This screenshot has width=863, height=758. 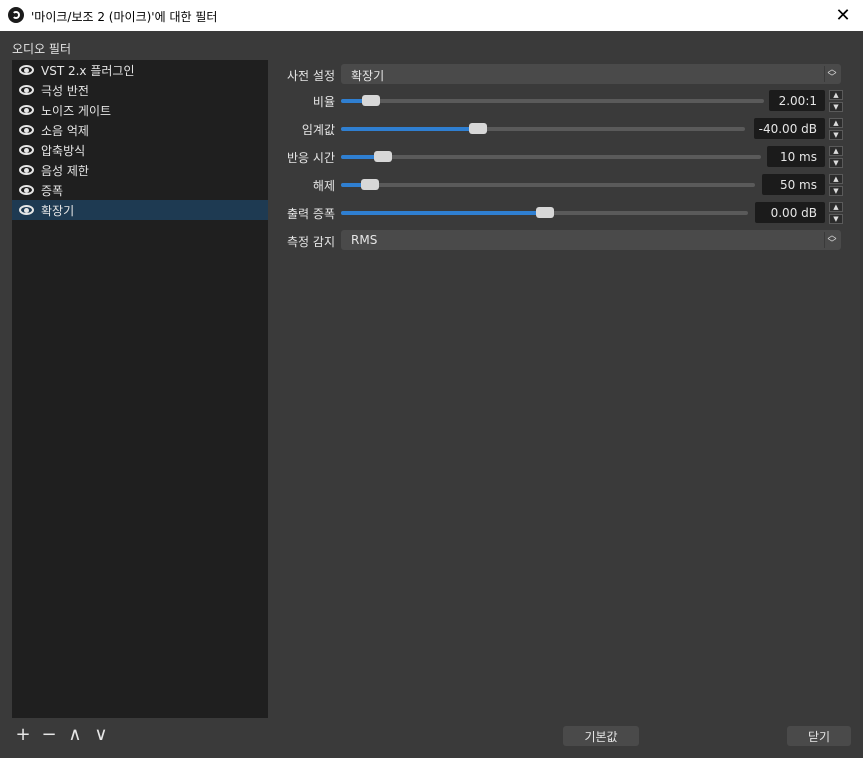 I want to click on move-up-button: ∧, so click(x=75, y=735).